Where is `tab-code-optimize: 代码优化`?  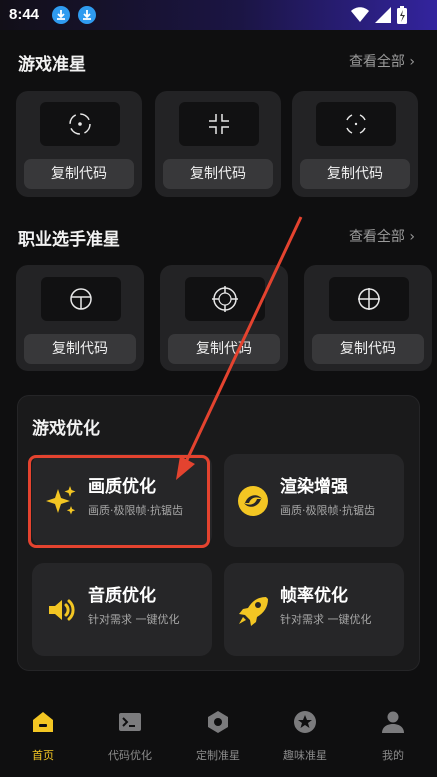 tab-code-optimize: 代码优化 is located at coordinates (130, 736).